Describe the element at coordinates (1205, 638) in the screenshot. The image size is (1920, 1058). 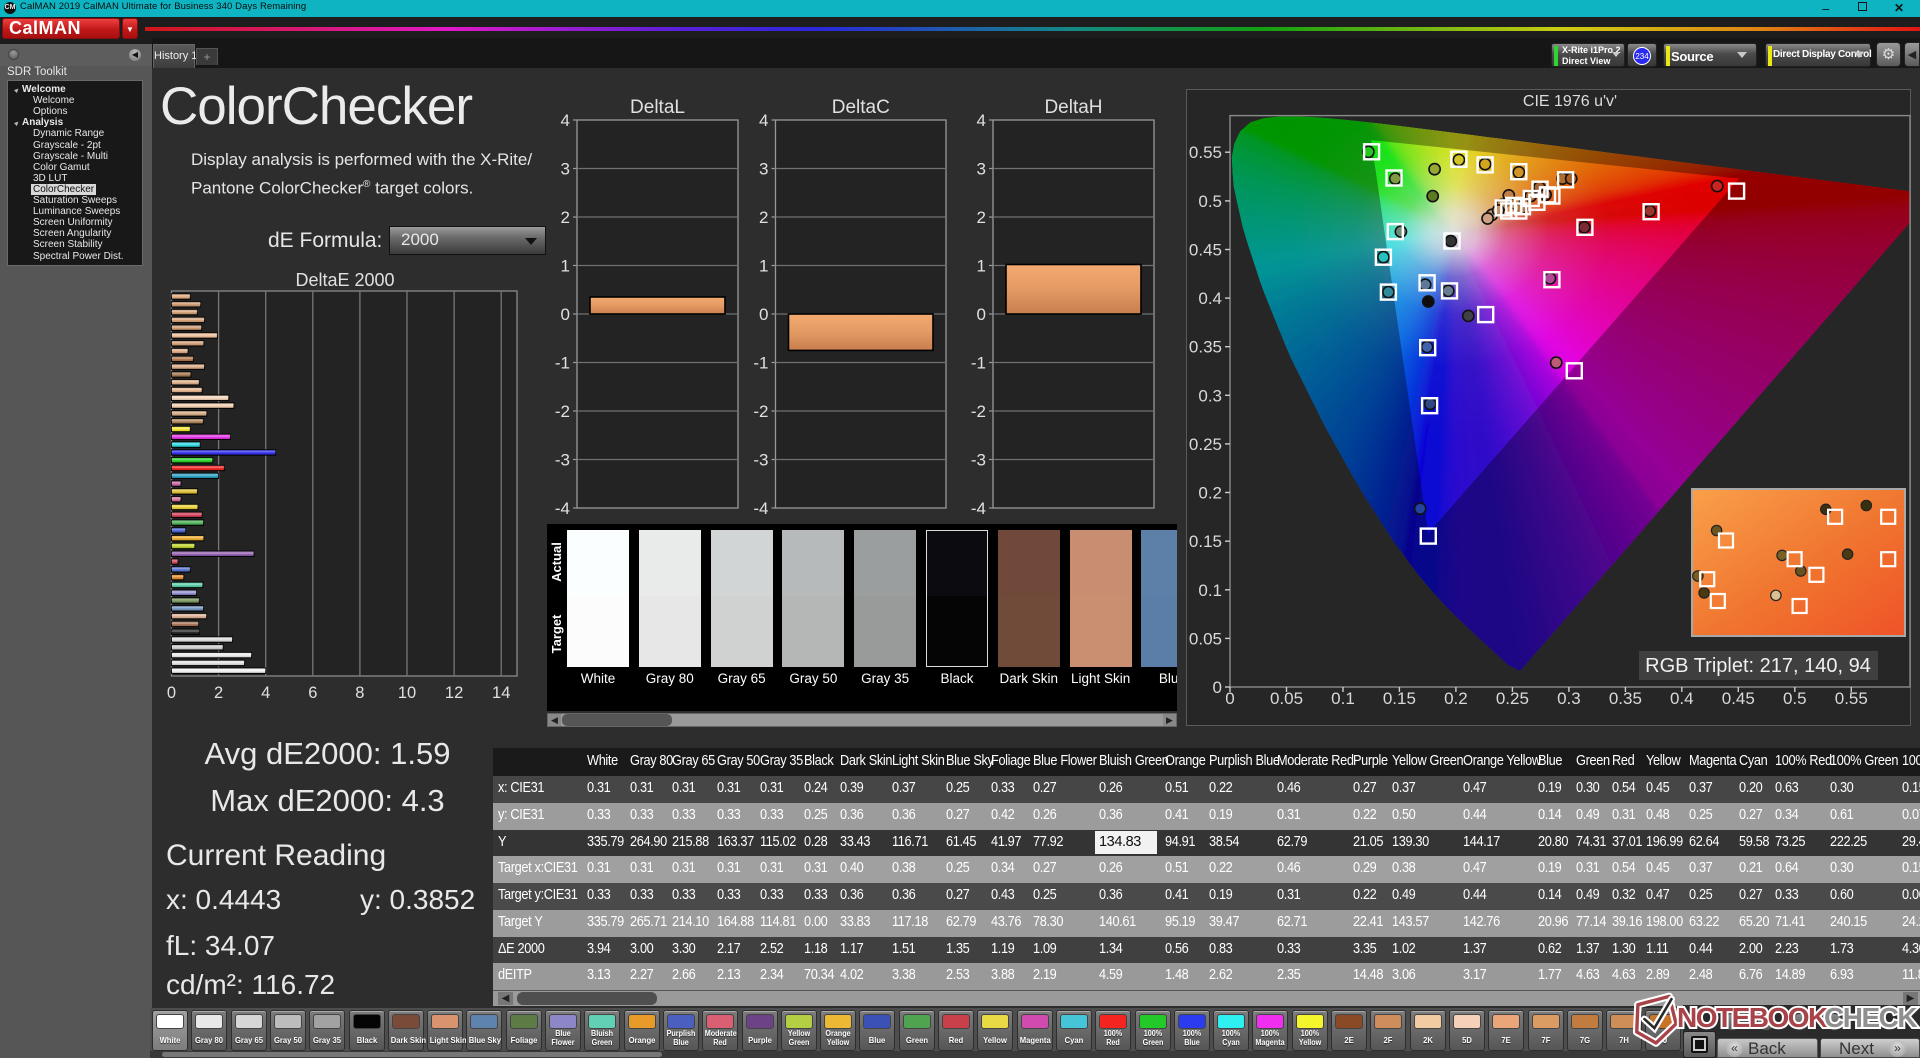
I see `svg-text: 0.05` at that location.